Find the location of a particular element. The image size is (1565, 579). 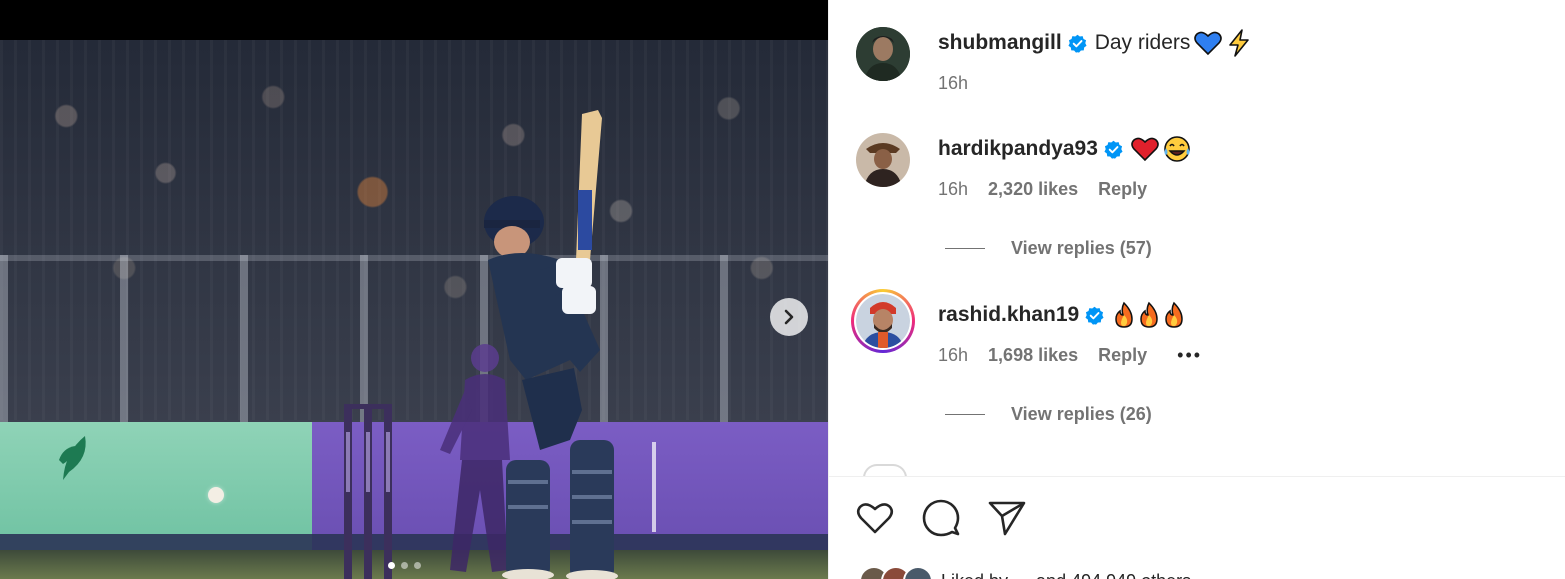

comment-row: hardikpandya93 16h 2,320 likes Reply is located at coordinates (1023, 166).